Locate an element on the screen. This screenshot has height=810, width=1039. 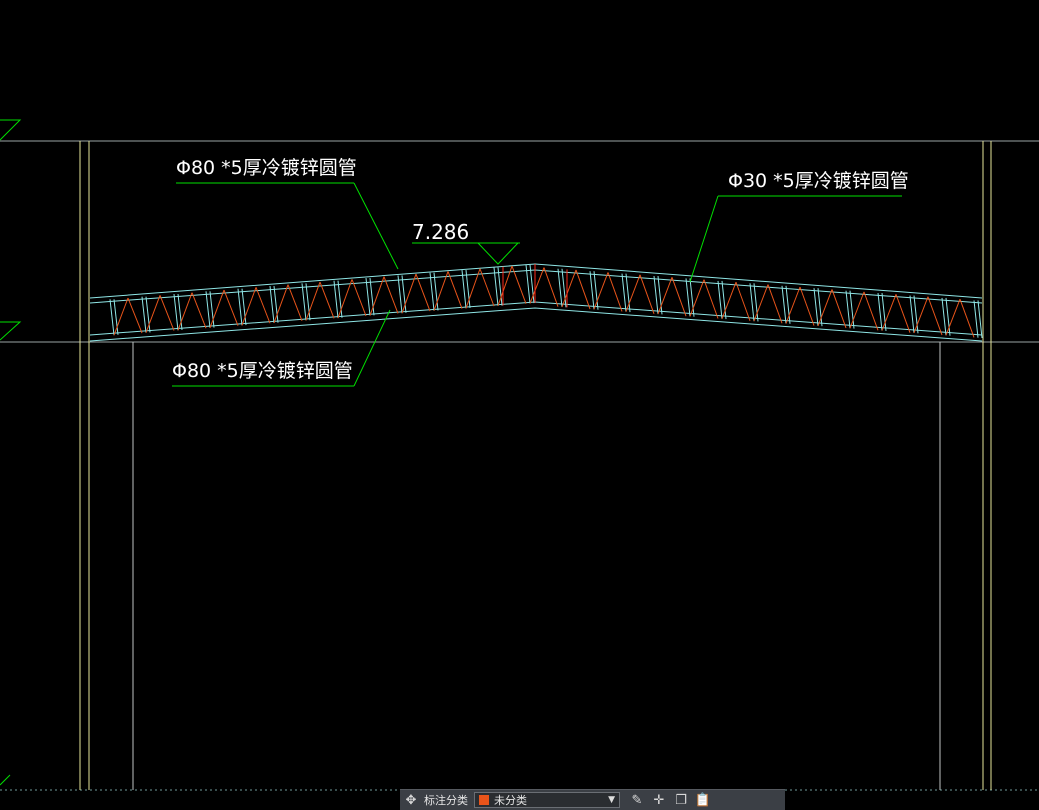
copy-icon: ❐ is located at coordinates (681, 800).